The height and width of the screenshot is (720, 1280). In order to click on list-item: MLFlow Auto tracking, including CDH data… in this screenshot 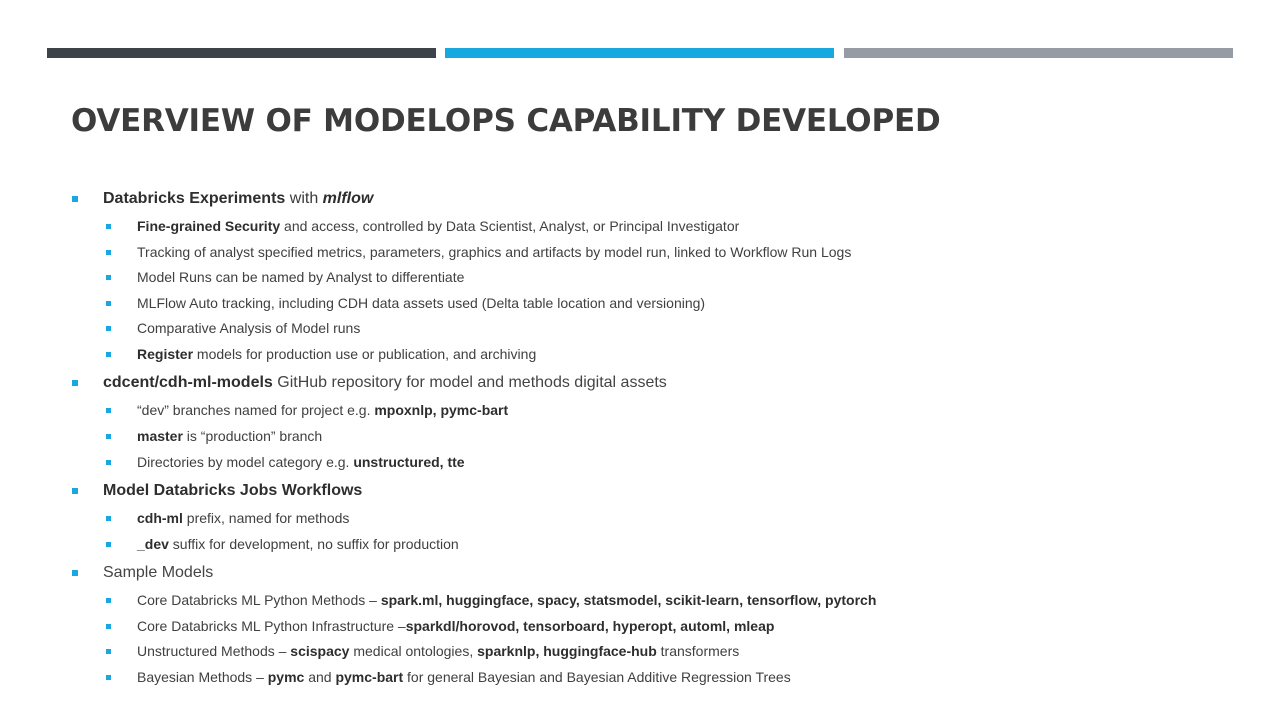, I will do `click(421, 303)`.